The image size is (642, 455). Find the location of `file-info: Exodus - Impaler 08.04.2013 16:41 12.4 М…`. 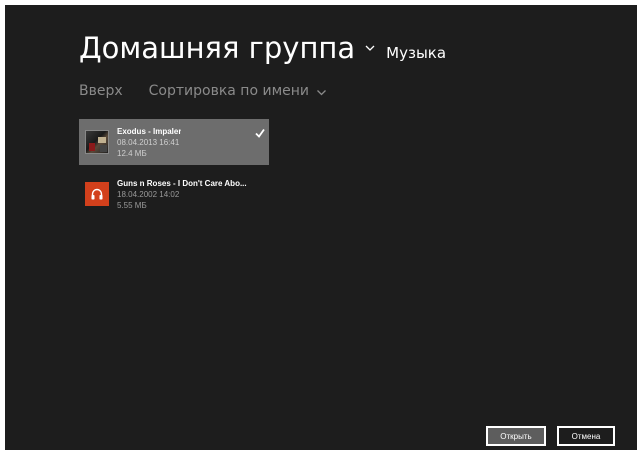

file-info: Exodus - Impaler 08.04.2013 16:41 12.4 М… is located at coordinates (149, 142).